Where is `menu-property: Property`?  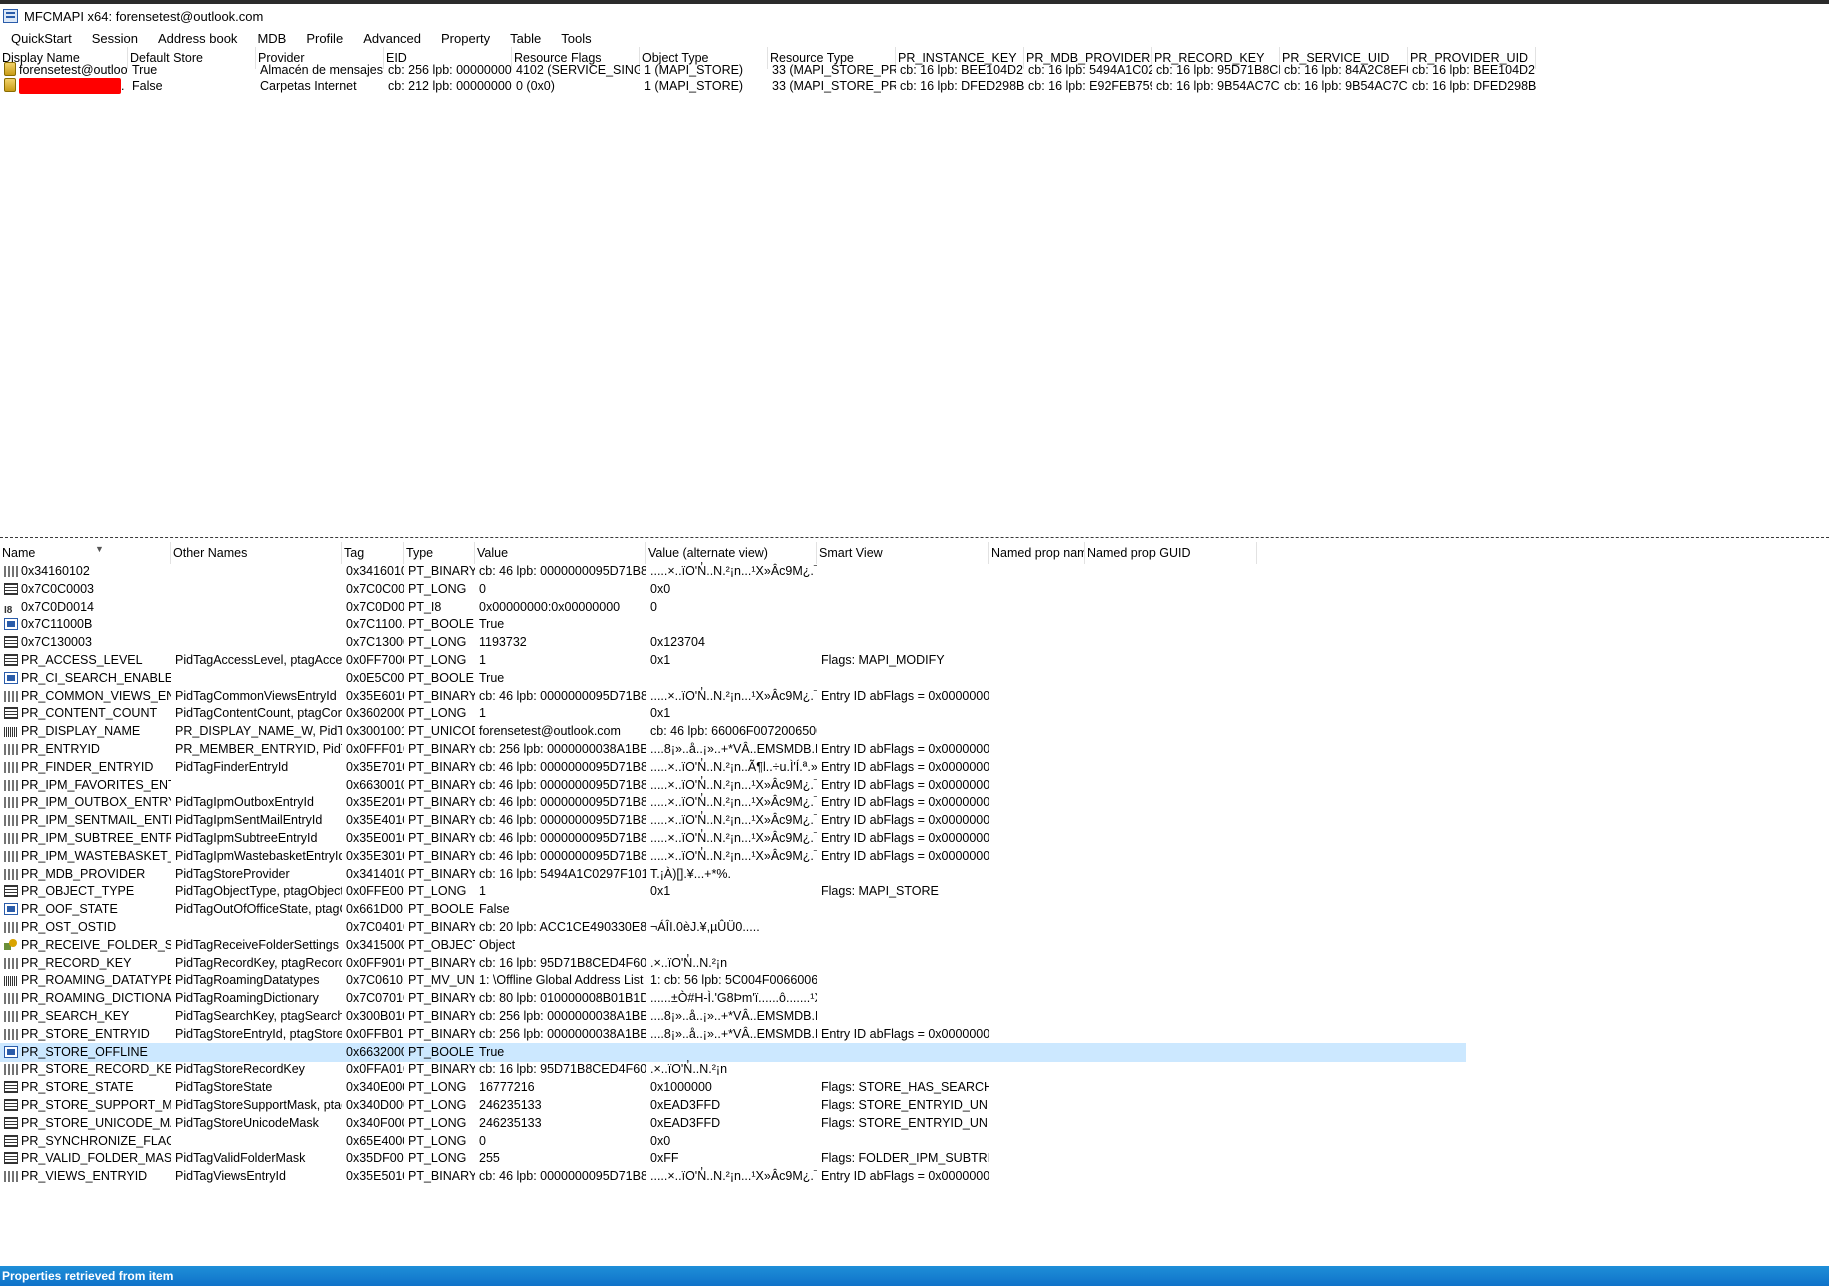 menu-property: Property is located at coordinates (465, 38).